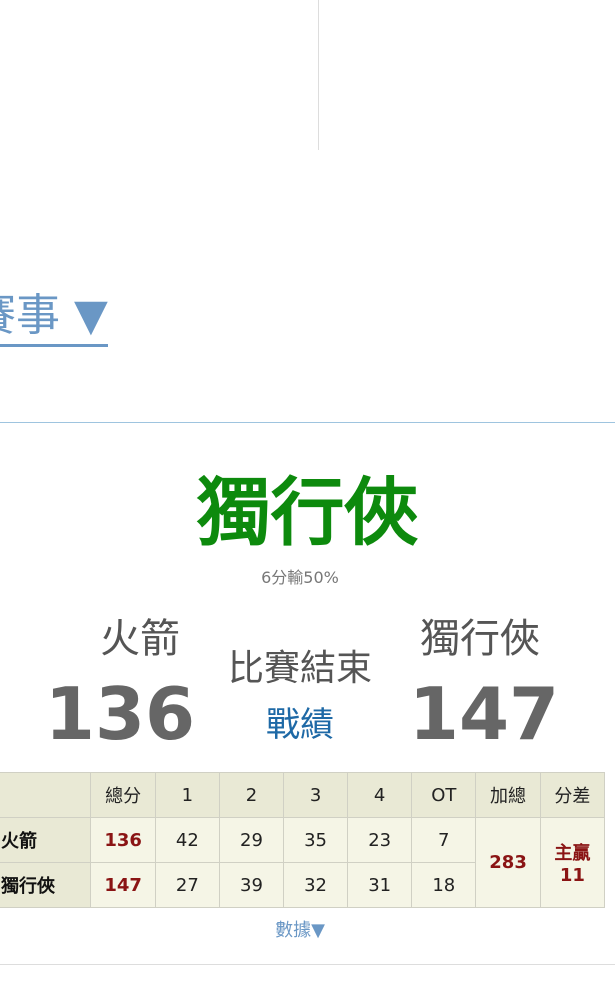  I want to click on table-row: 火箭 136 42 29 35 23 7 283 主贏 11, so click(303, 862).